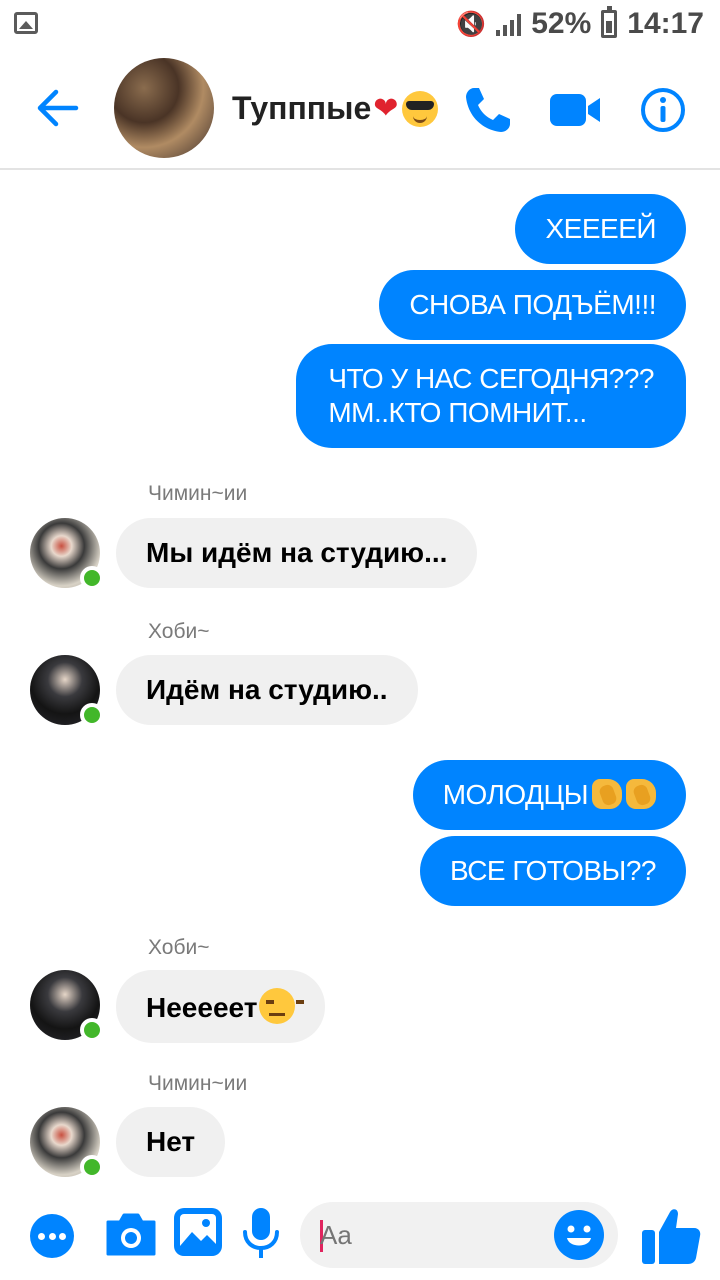 The height and width of the screenshot is (1280, 720). What do you see at coordinates (302, 108) in the screenshot?
I see `chat-title-text: Тупппые` at bounding box center [302, 108].